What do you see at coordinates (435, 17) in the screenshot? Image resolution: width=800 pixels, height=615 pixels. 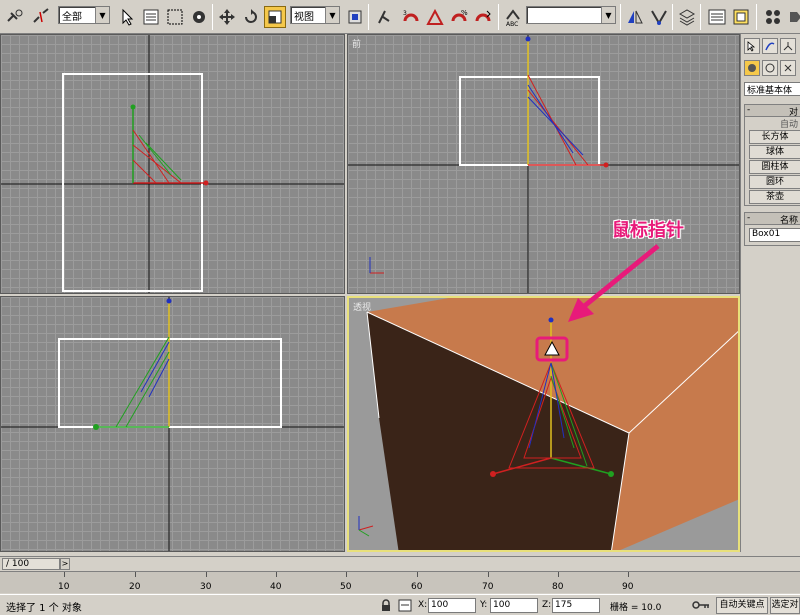 I see `angle-snap-icon` at bounding box center [435, 17].